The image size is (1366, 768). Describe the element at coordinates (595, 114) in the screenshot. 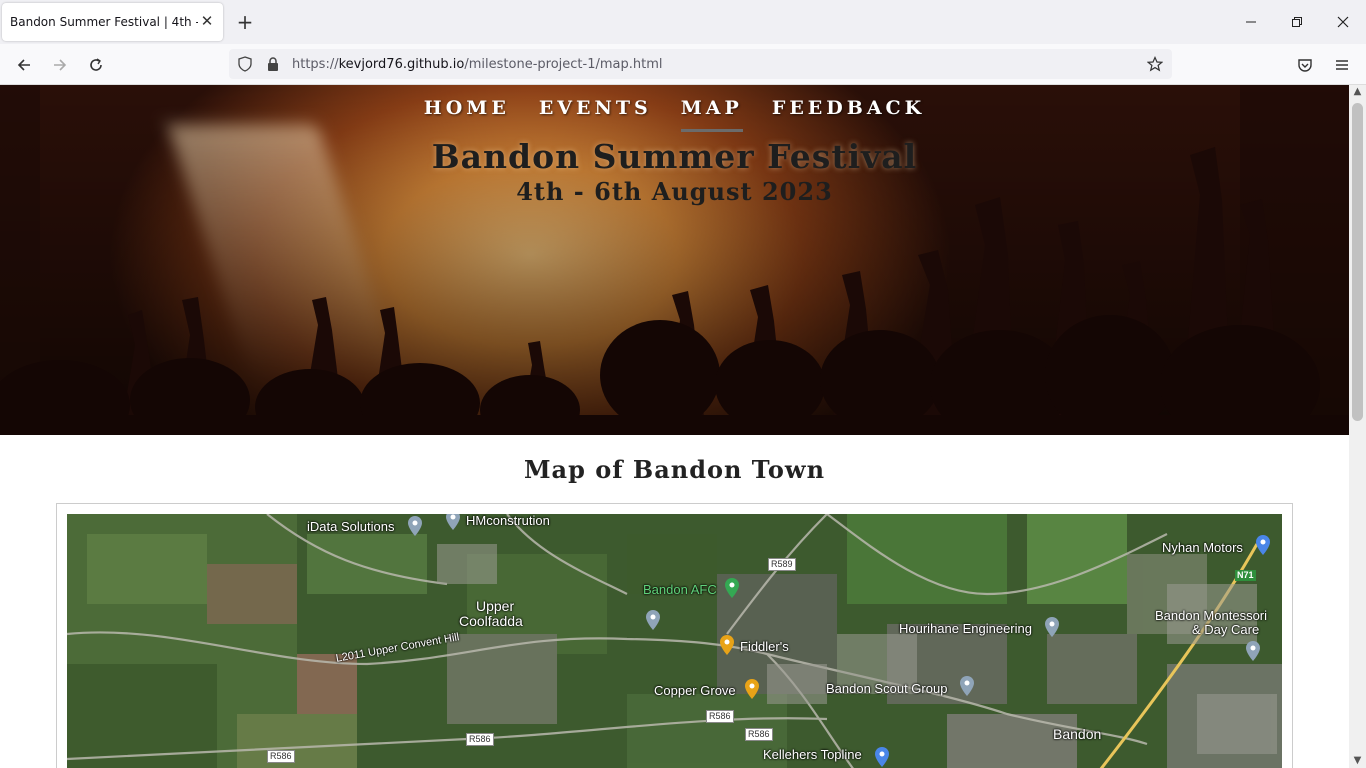

I see `nav-events-link: EVENTS` at that location.